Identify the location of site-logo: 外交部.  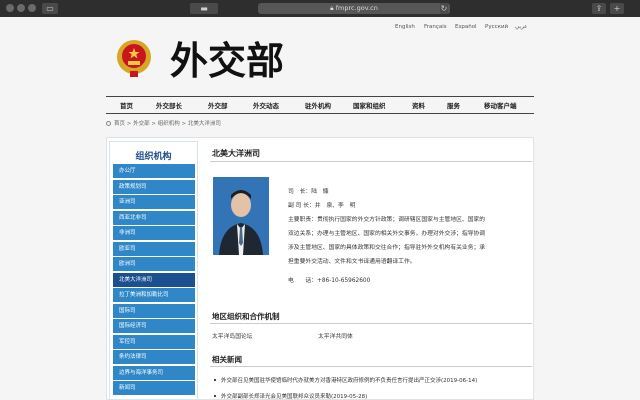
(230, 60).